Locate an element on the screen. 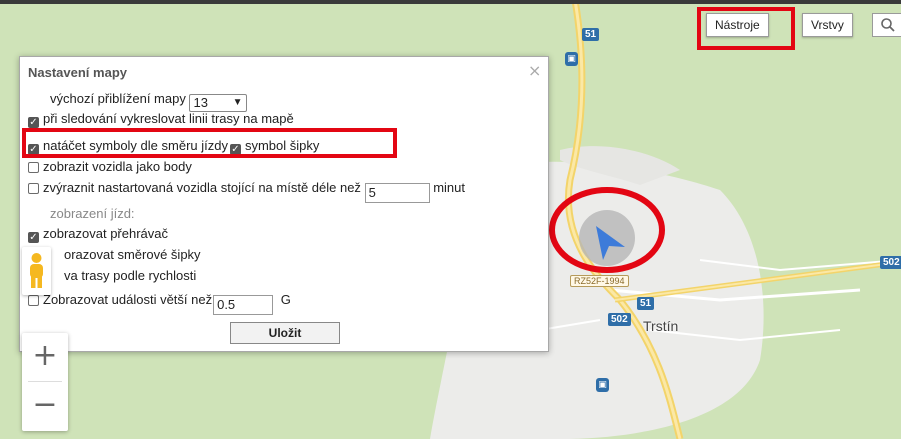  option-route-color-speed: va trasy podle rychlosti is located at coordinates (130, 276).